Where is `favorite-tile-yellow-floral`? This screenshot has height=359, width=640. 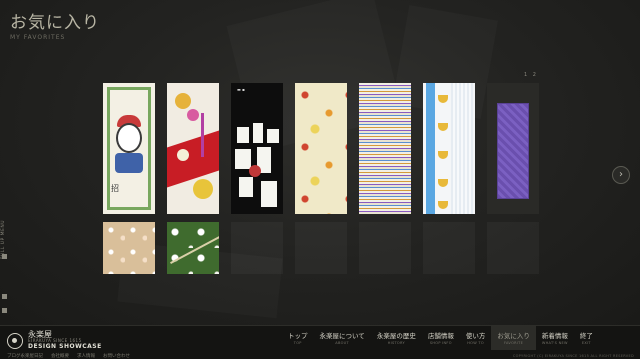
favorite-tile-yellow-floral is located at coordinates (321, 148).